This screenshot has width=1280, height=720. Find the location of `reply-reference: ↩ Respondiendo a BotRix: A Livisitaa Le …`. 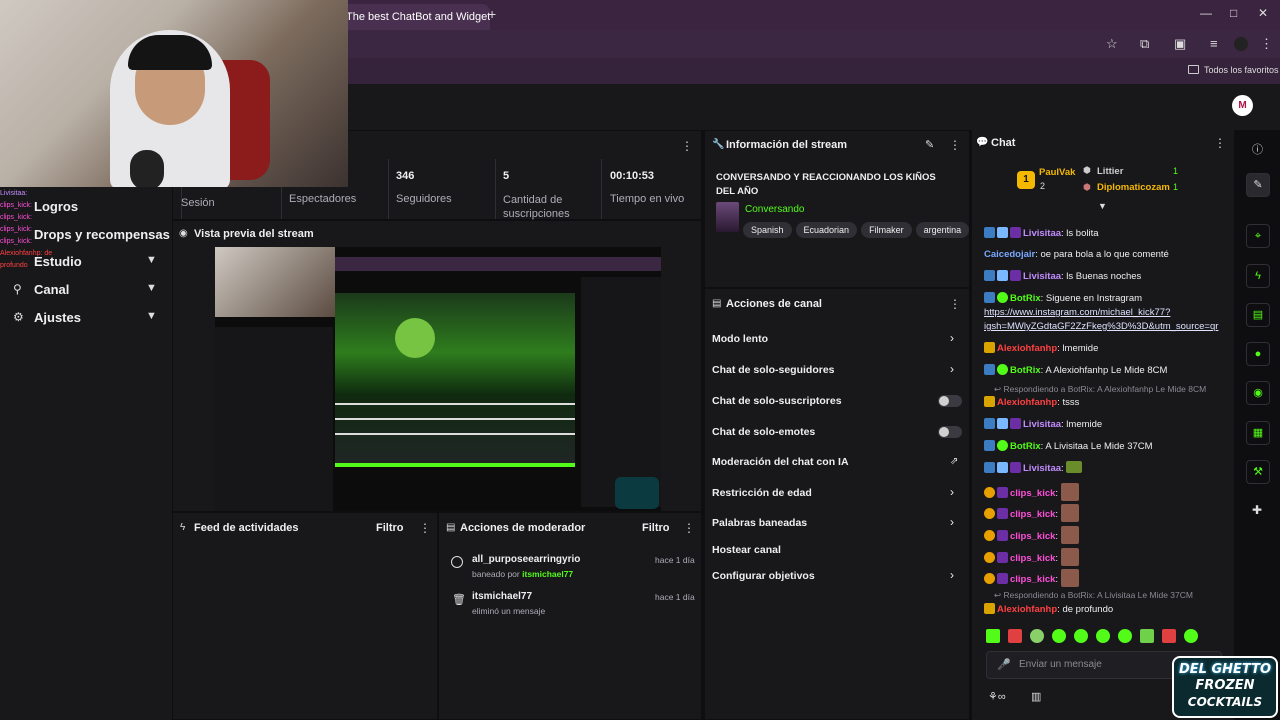

reply-reference: ↩ Respondiendo a BotRix: A Livisitaa Le … is located at coordinates (1093, 595).